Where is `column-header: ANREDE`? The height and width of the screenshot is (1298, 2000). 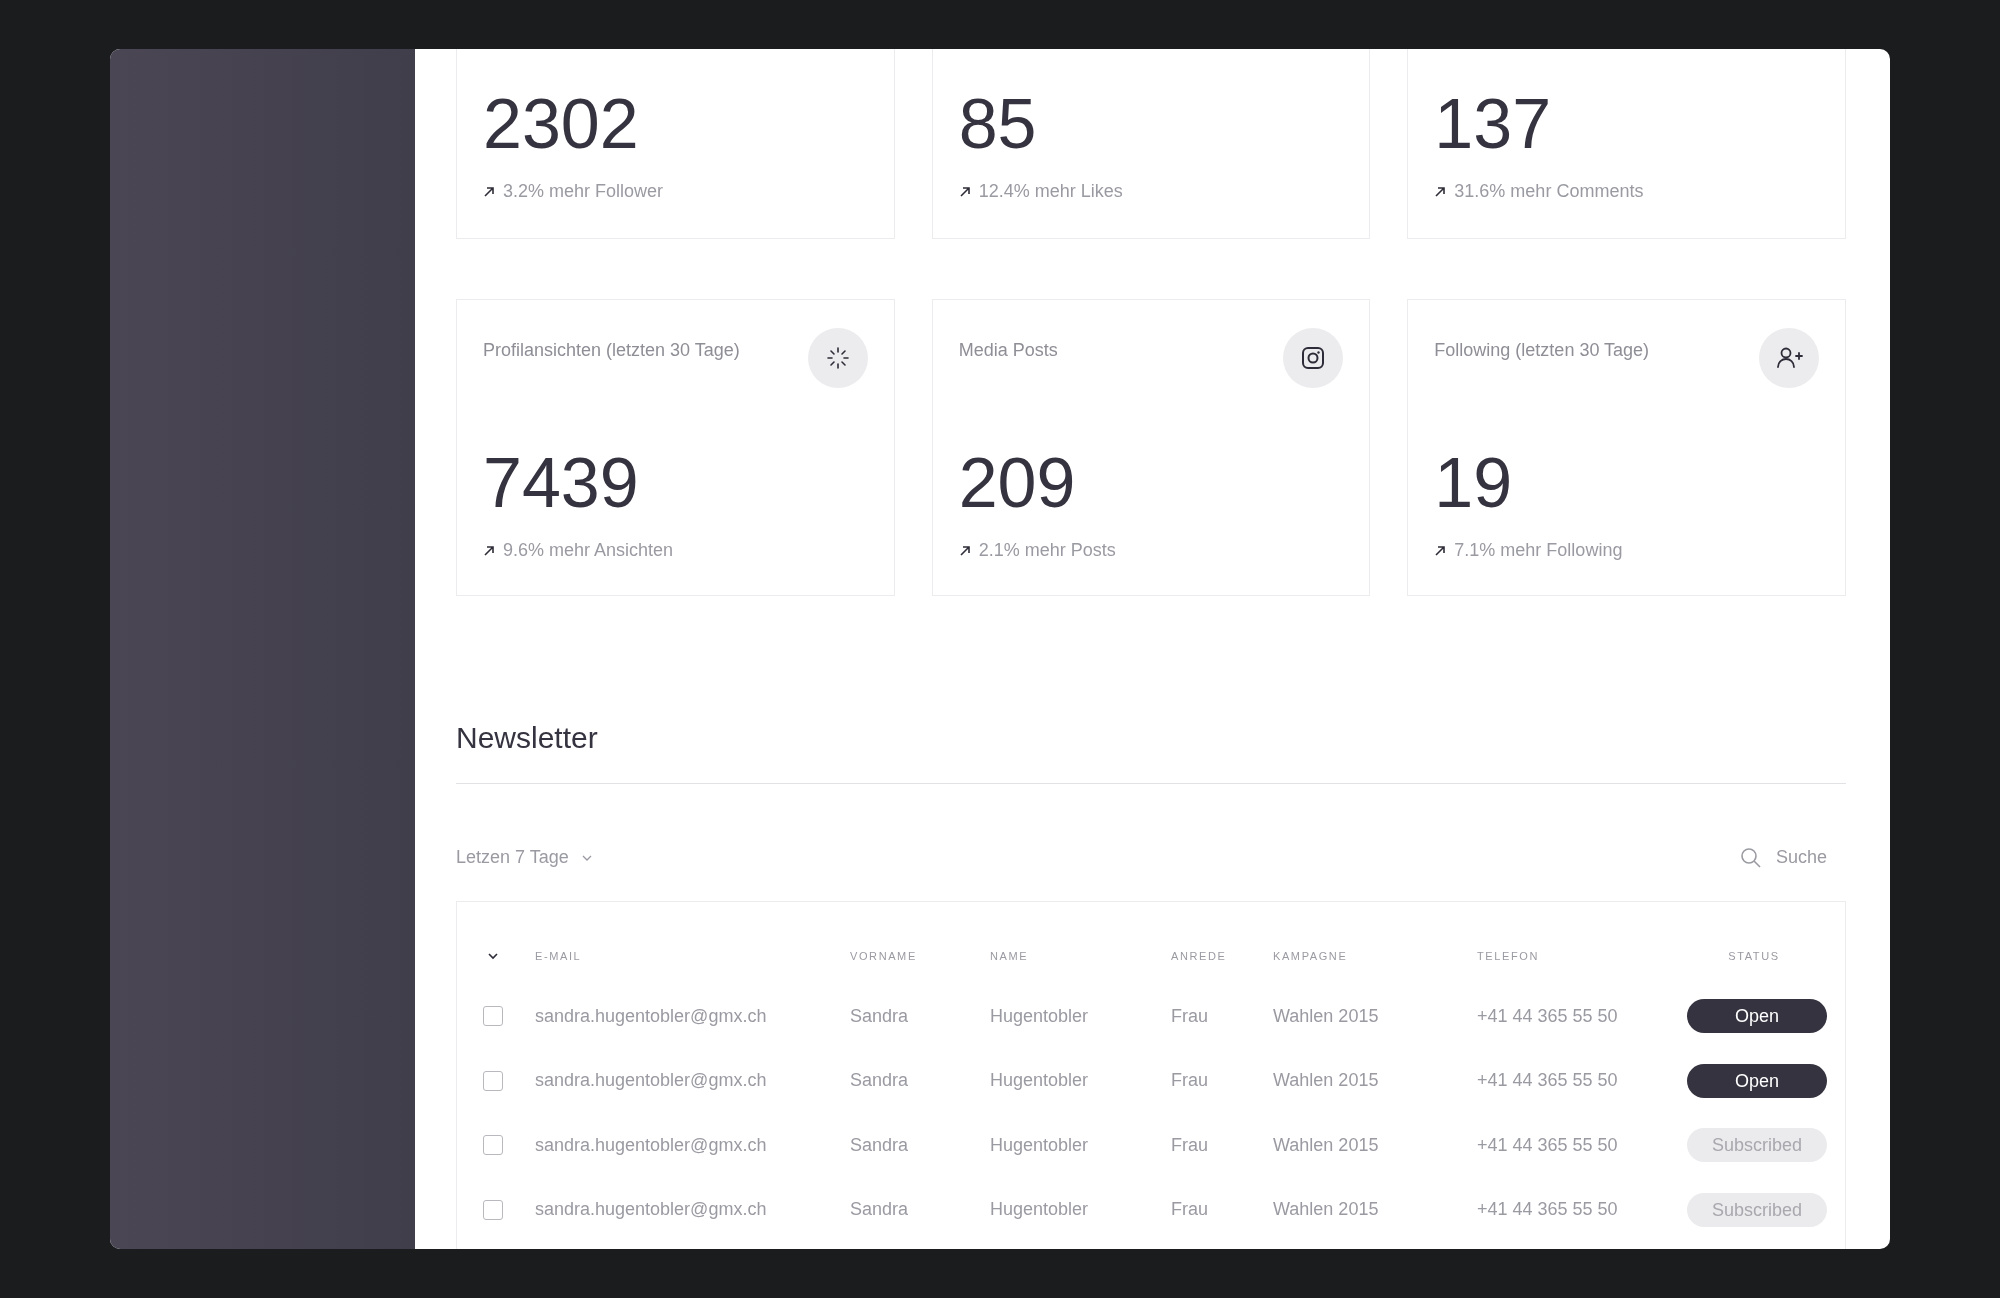
column-header: ANREDE is located at coordinates (1199, 956).